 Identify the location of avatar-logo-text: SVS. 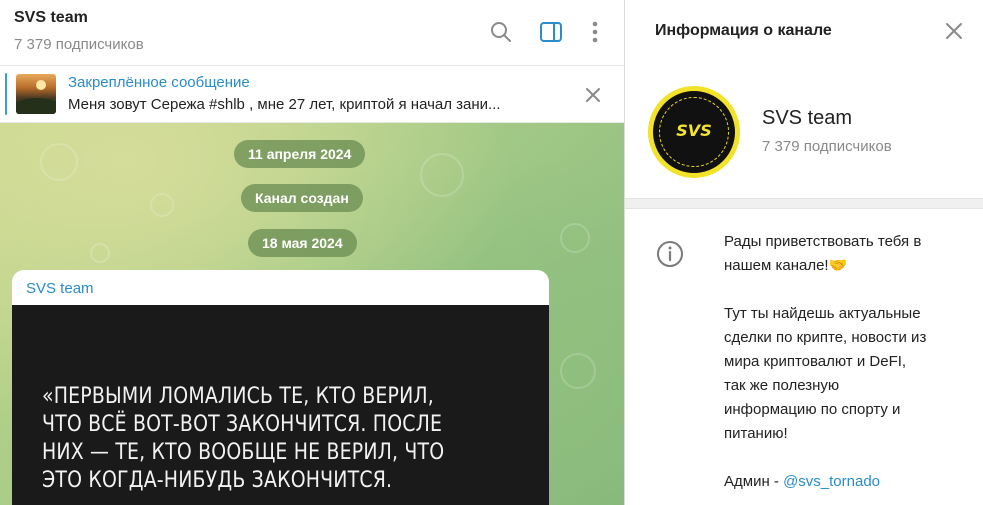
(694, 130).